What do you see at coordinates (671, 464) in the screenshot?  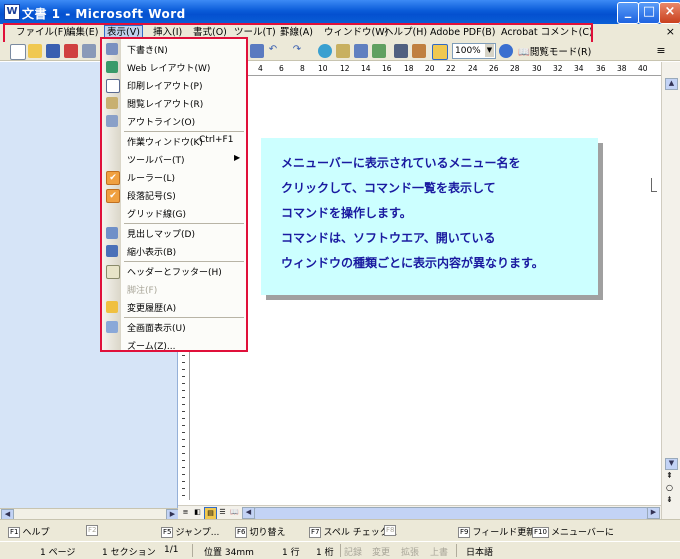 I see `scroll-down-icon: ▼` at bounding box center [671, 464].